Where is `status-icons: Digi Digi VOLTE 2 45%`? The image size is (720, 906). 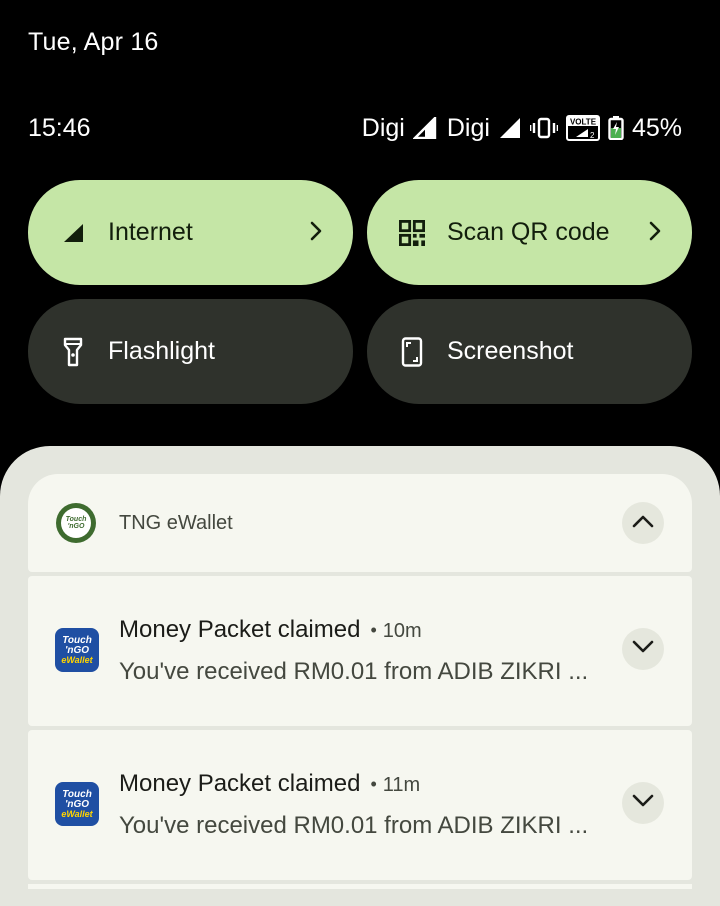 status-icons: Digi Digi VOLTE 2 45% is located at coordinates (521, 128).